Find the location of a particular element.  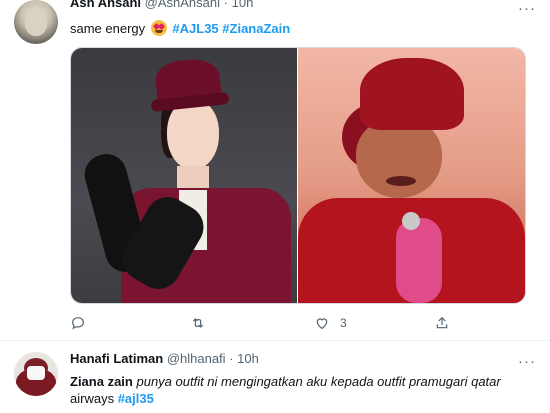

reply-icon is located at coordinates (78, 323).